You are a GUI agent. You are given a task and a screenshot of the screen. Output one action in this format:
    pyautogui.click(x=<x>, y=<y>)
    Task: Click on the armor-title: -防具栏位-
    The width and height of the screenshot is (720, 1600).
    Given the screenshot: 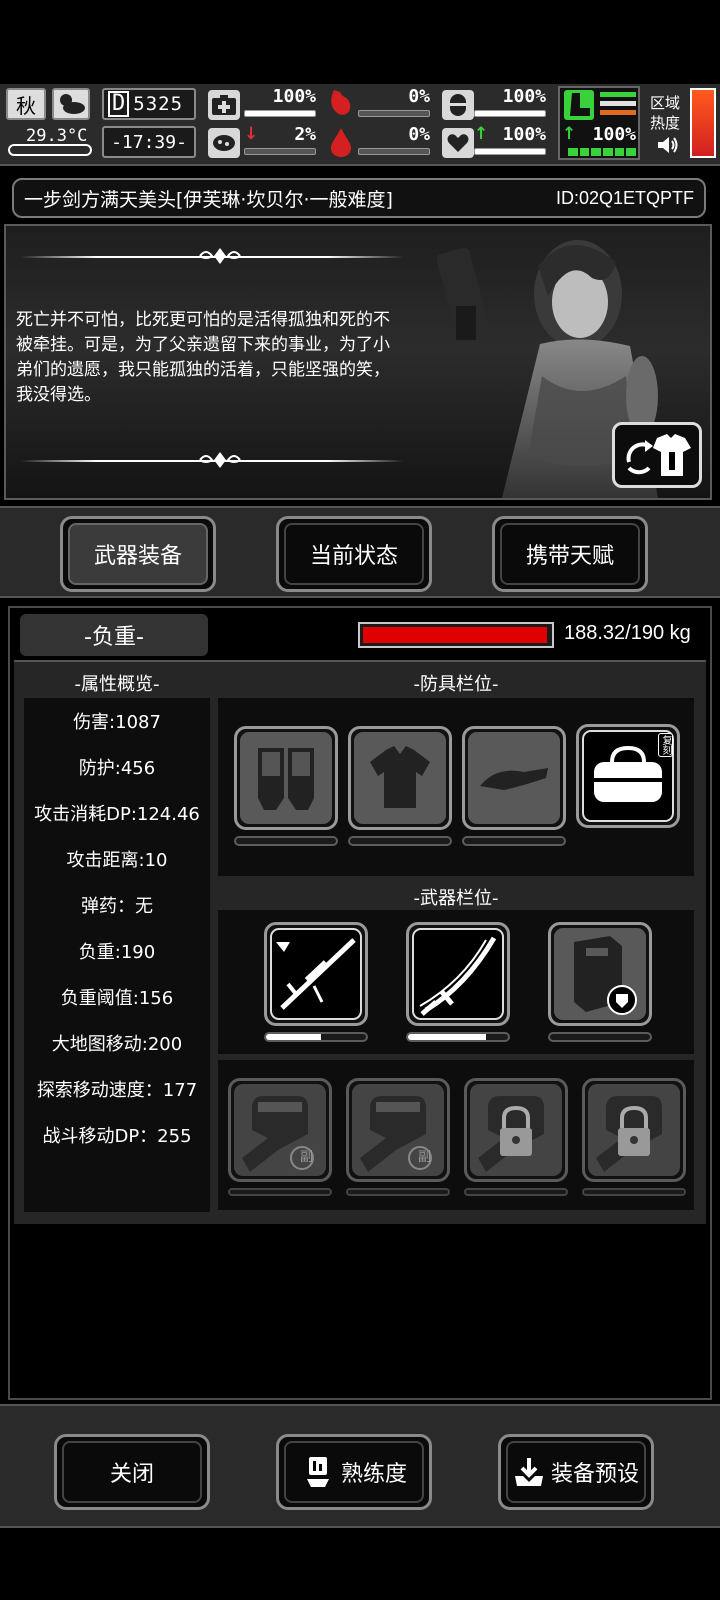 What is the action you would take?
    pyautogui.click(x=456, y=684)
    